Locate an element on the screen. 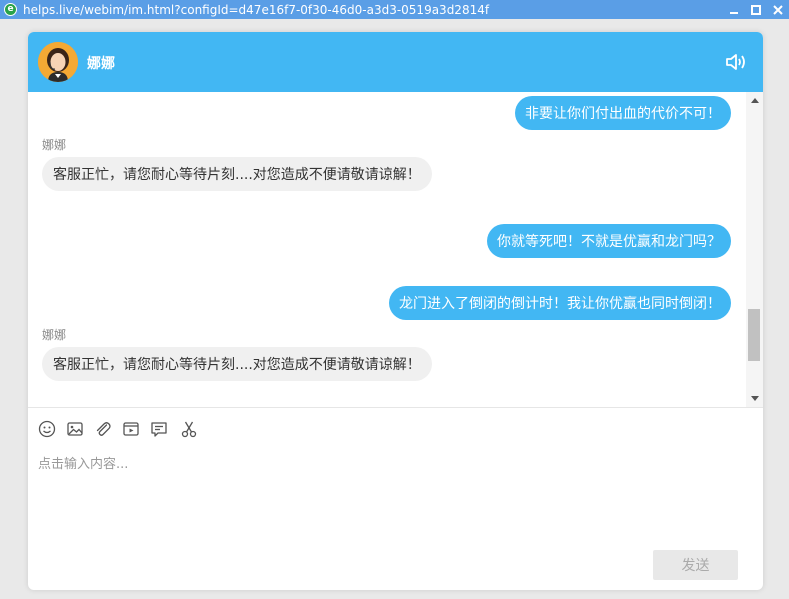 This screenshot has height=599, width=789. close-icon is located at coordinates (778, 9).